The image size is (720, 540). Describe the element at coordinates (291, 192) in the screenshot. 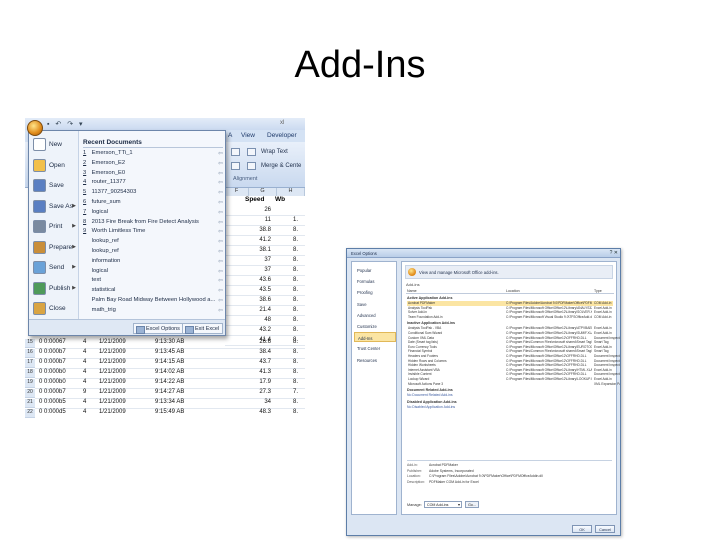

I see `column-header: H` at that location.